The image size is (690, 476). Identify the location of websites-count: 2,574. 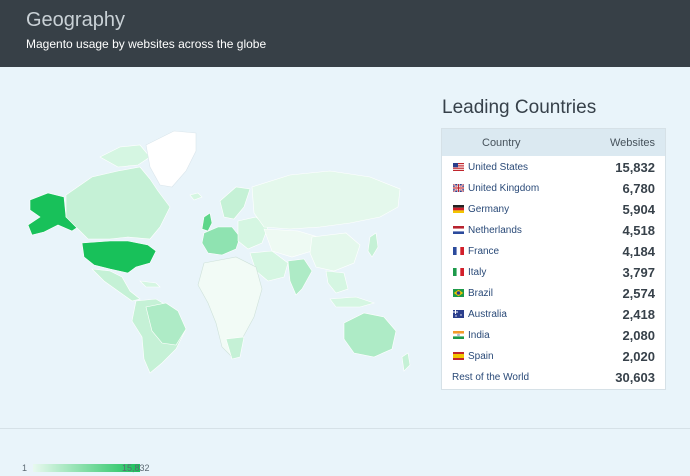
(638, 293).